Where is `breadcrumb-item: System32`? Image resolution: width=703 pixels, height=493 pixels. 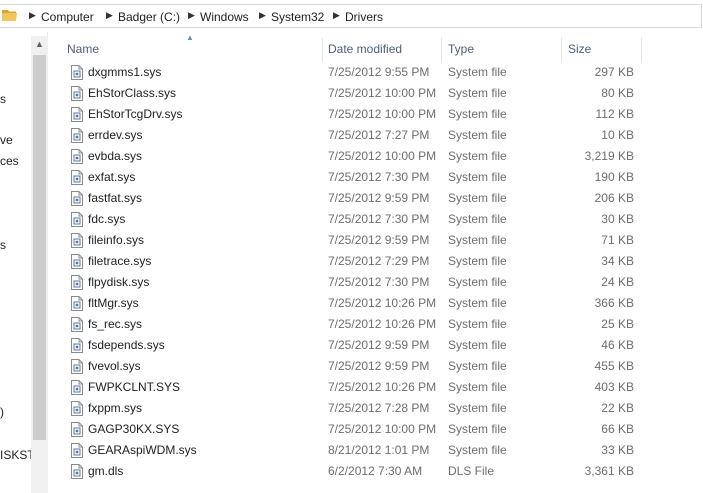 breadcrumb-item: System32 is located at coordinates (297, 17).